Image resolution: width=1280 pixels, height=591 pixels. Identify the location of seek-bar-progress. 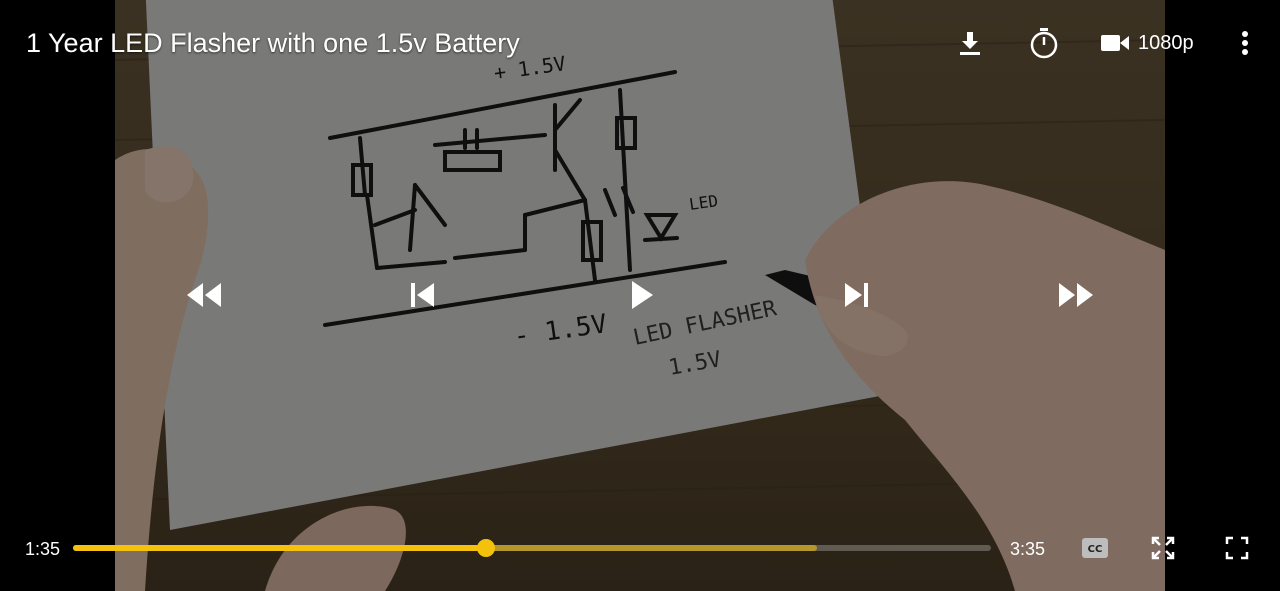
(280, 548).